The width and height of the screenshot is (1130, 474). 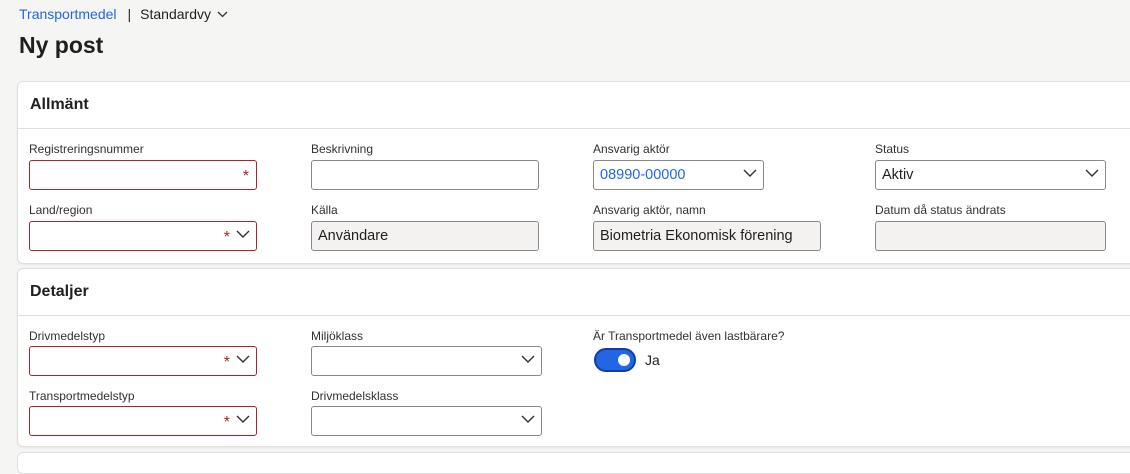 I want to click on responsible-actor-name-field: Biometria Ekonomisk förening, so click(x=707, y=236).